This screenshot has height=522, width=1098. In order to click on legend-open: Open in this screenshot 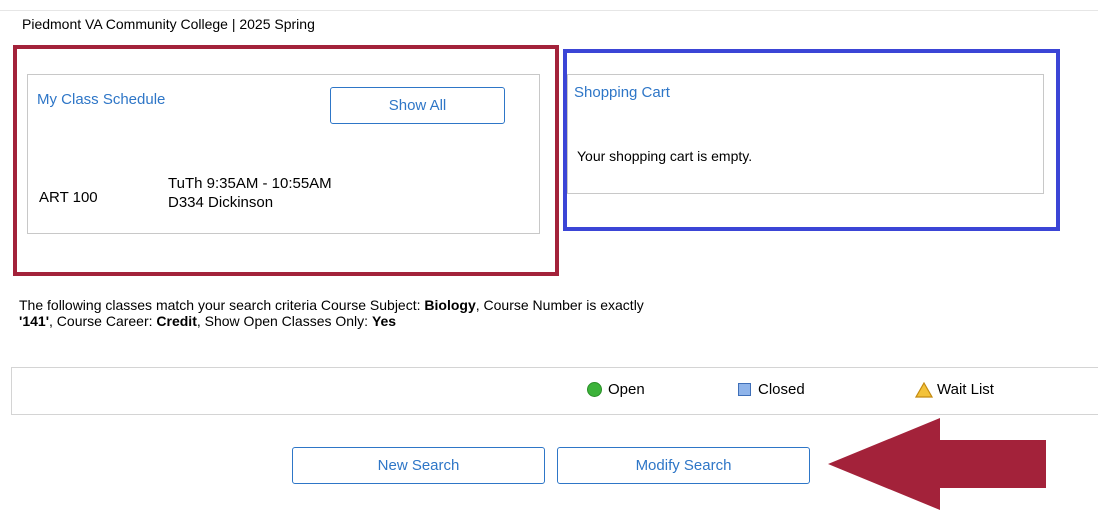, I will do `click(616, 389)`.